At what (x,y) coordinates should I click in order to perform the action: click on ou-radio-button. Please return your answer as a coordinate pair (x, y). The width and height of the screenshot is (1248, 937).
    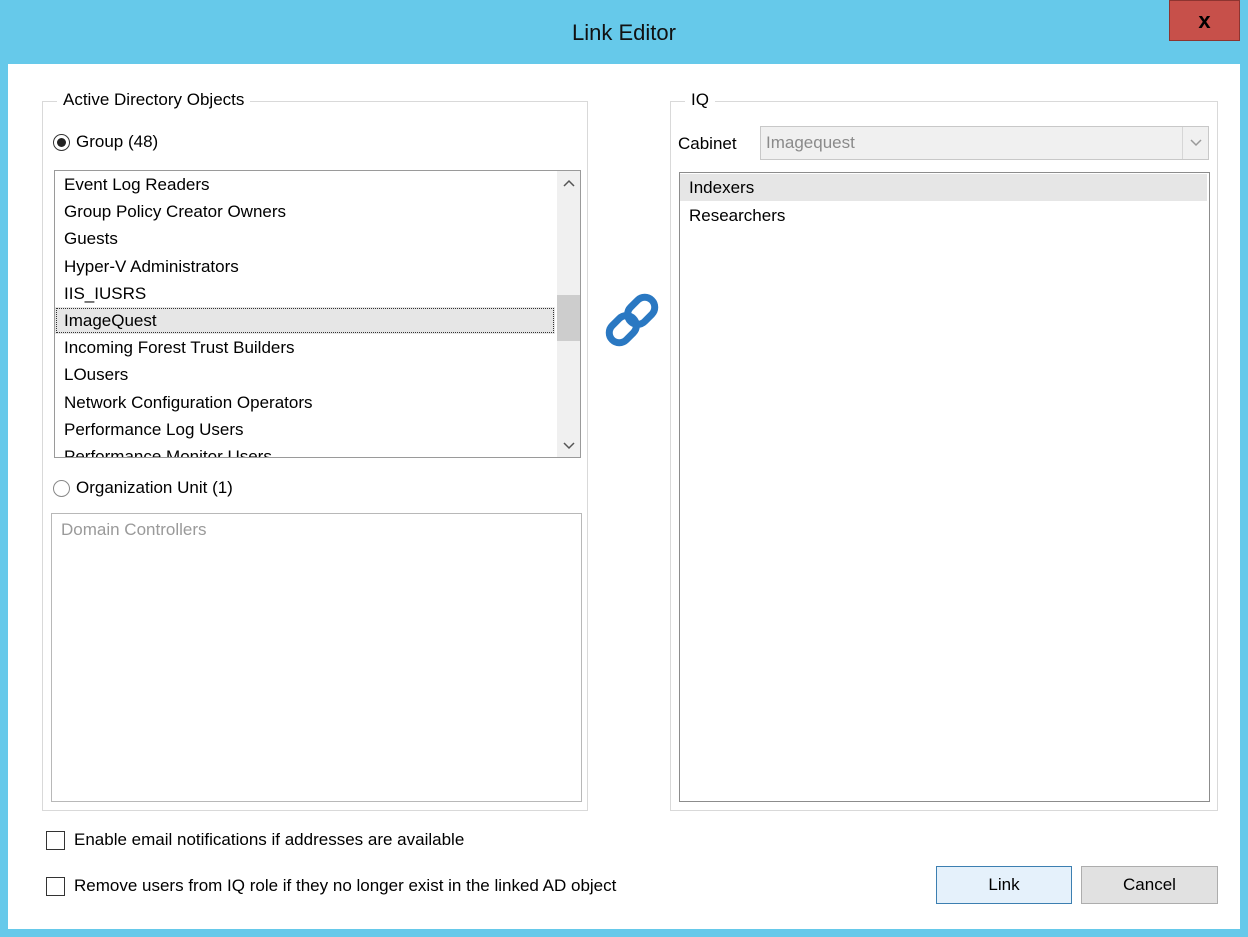
    Looking at the image, I should click on (61, 488).